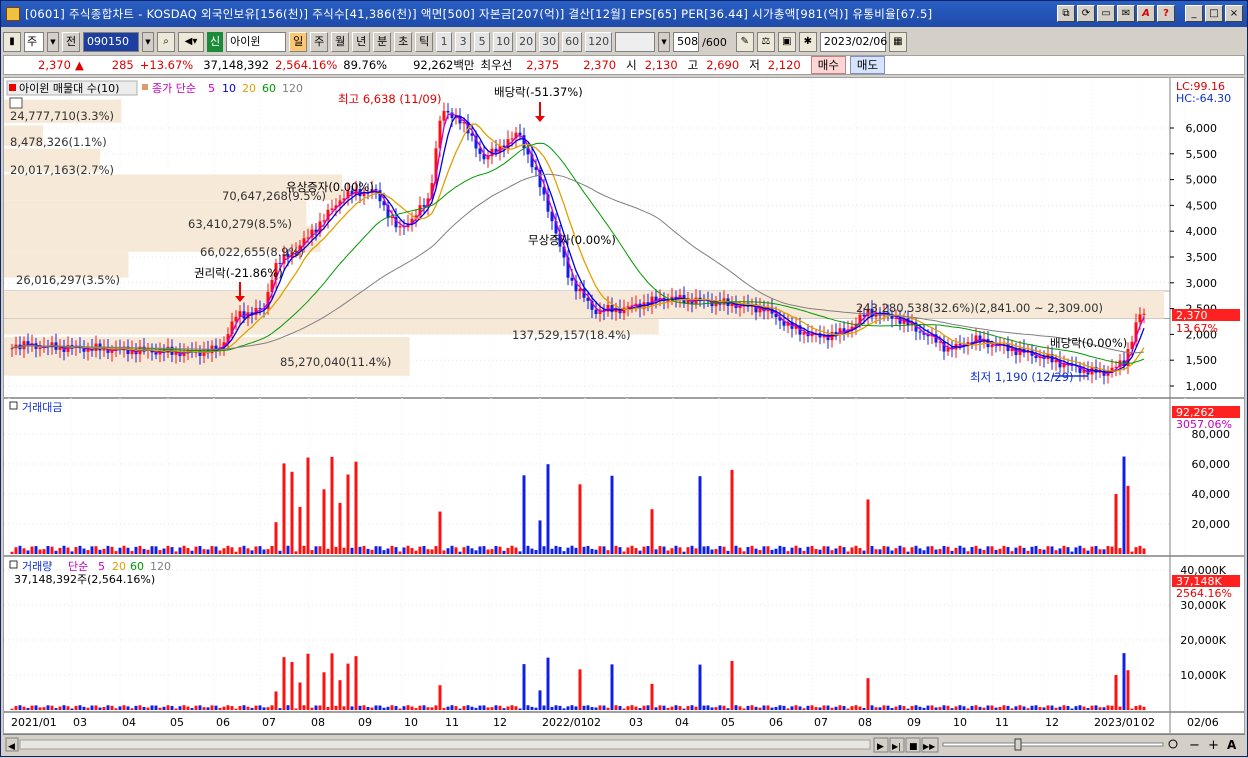 This screenshot has height=758, width=1248. Describe the element at coordinates (382, 42) in the screenshot. I see `interval-minute: 분` at that location.